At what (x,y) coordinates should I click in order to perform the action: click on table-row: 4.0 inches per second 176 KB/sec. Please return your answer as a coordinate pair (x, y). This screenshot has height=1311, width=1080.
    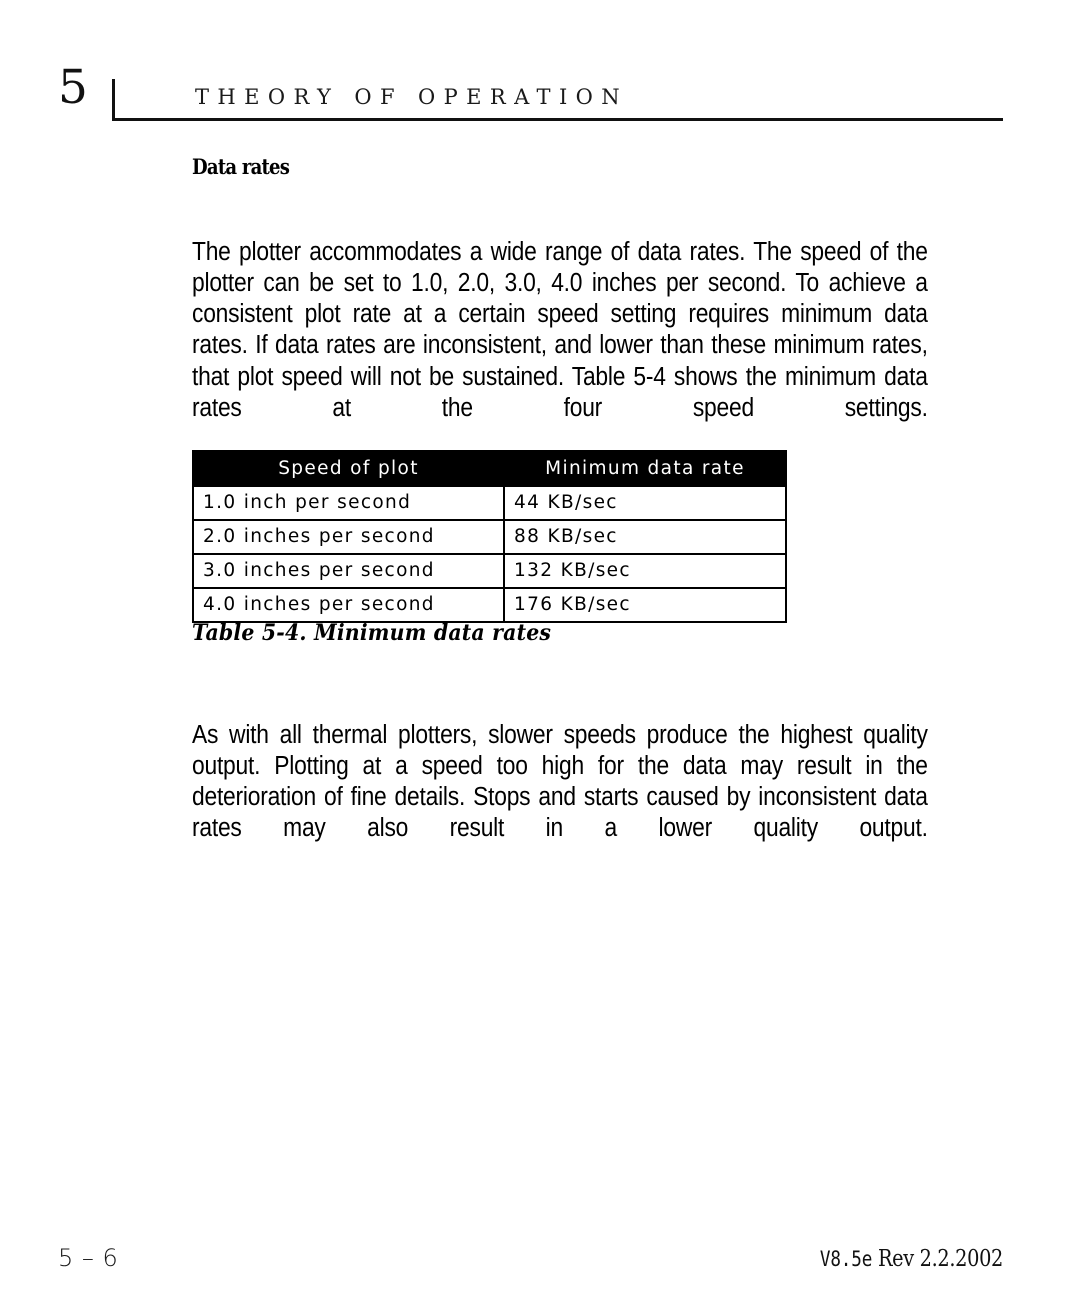
    Looking at the image, I should click on (489, 605).